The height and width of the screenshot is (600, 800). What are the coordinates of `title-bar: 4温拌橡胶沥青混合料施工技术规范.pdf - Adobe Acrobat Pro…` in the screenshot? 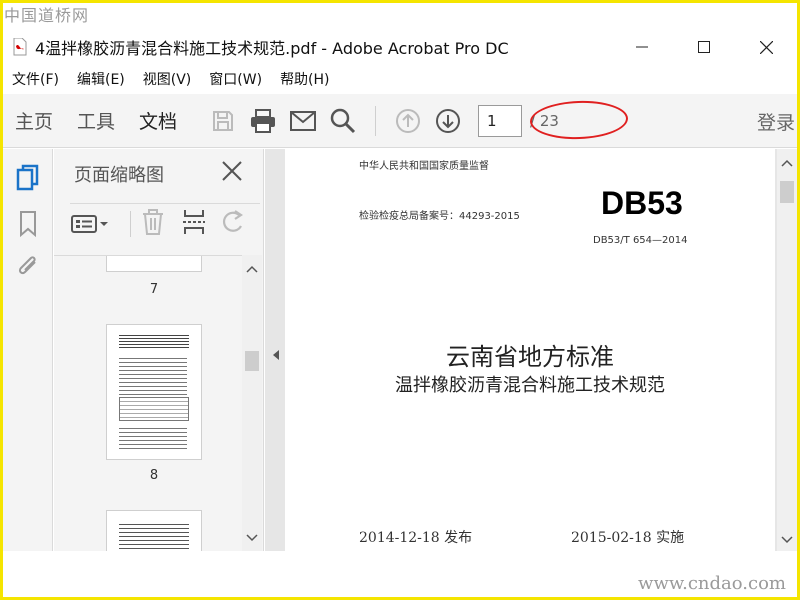 It's located at (400, 47).